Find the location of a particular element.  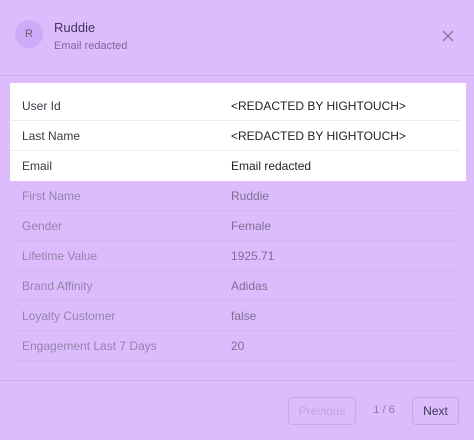

field-value: Adidas is located at coordinates (249, 286).